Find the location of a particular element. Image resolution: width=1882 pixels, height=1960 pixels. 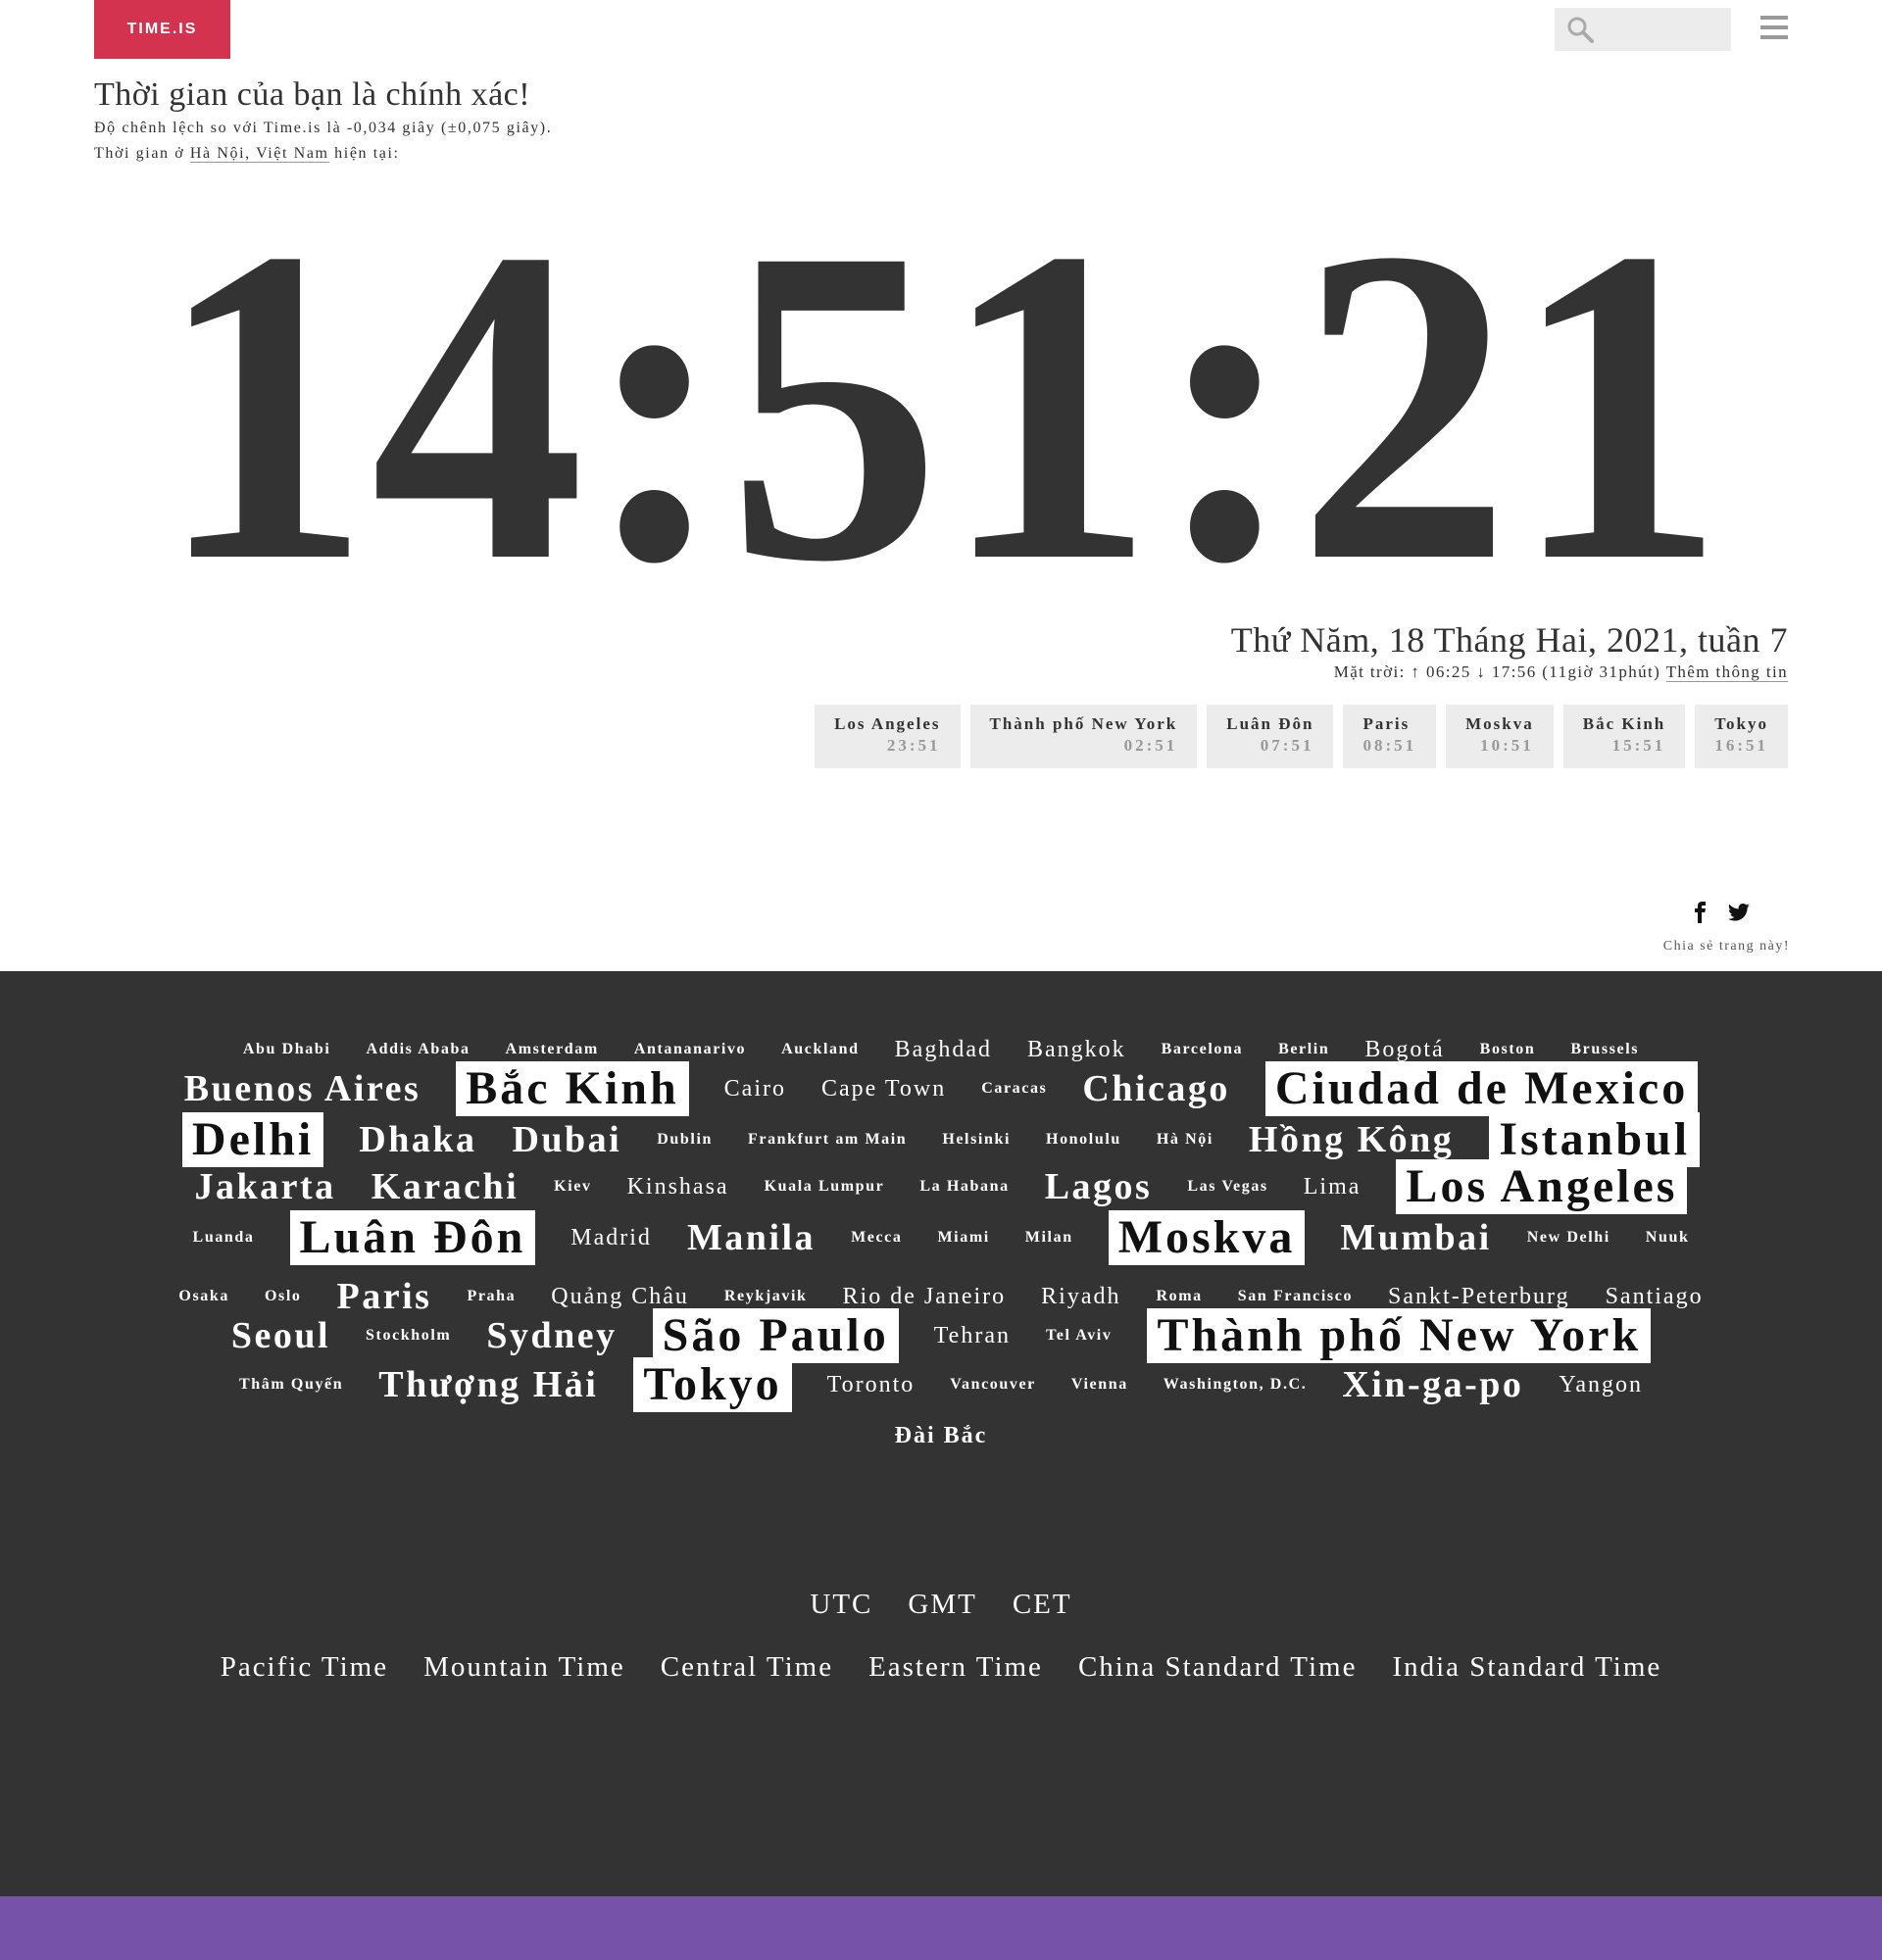

city-link: Madrid is located at coordinates (611, 1238).